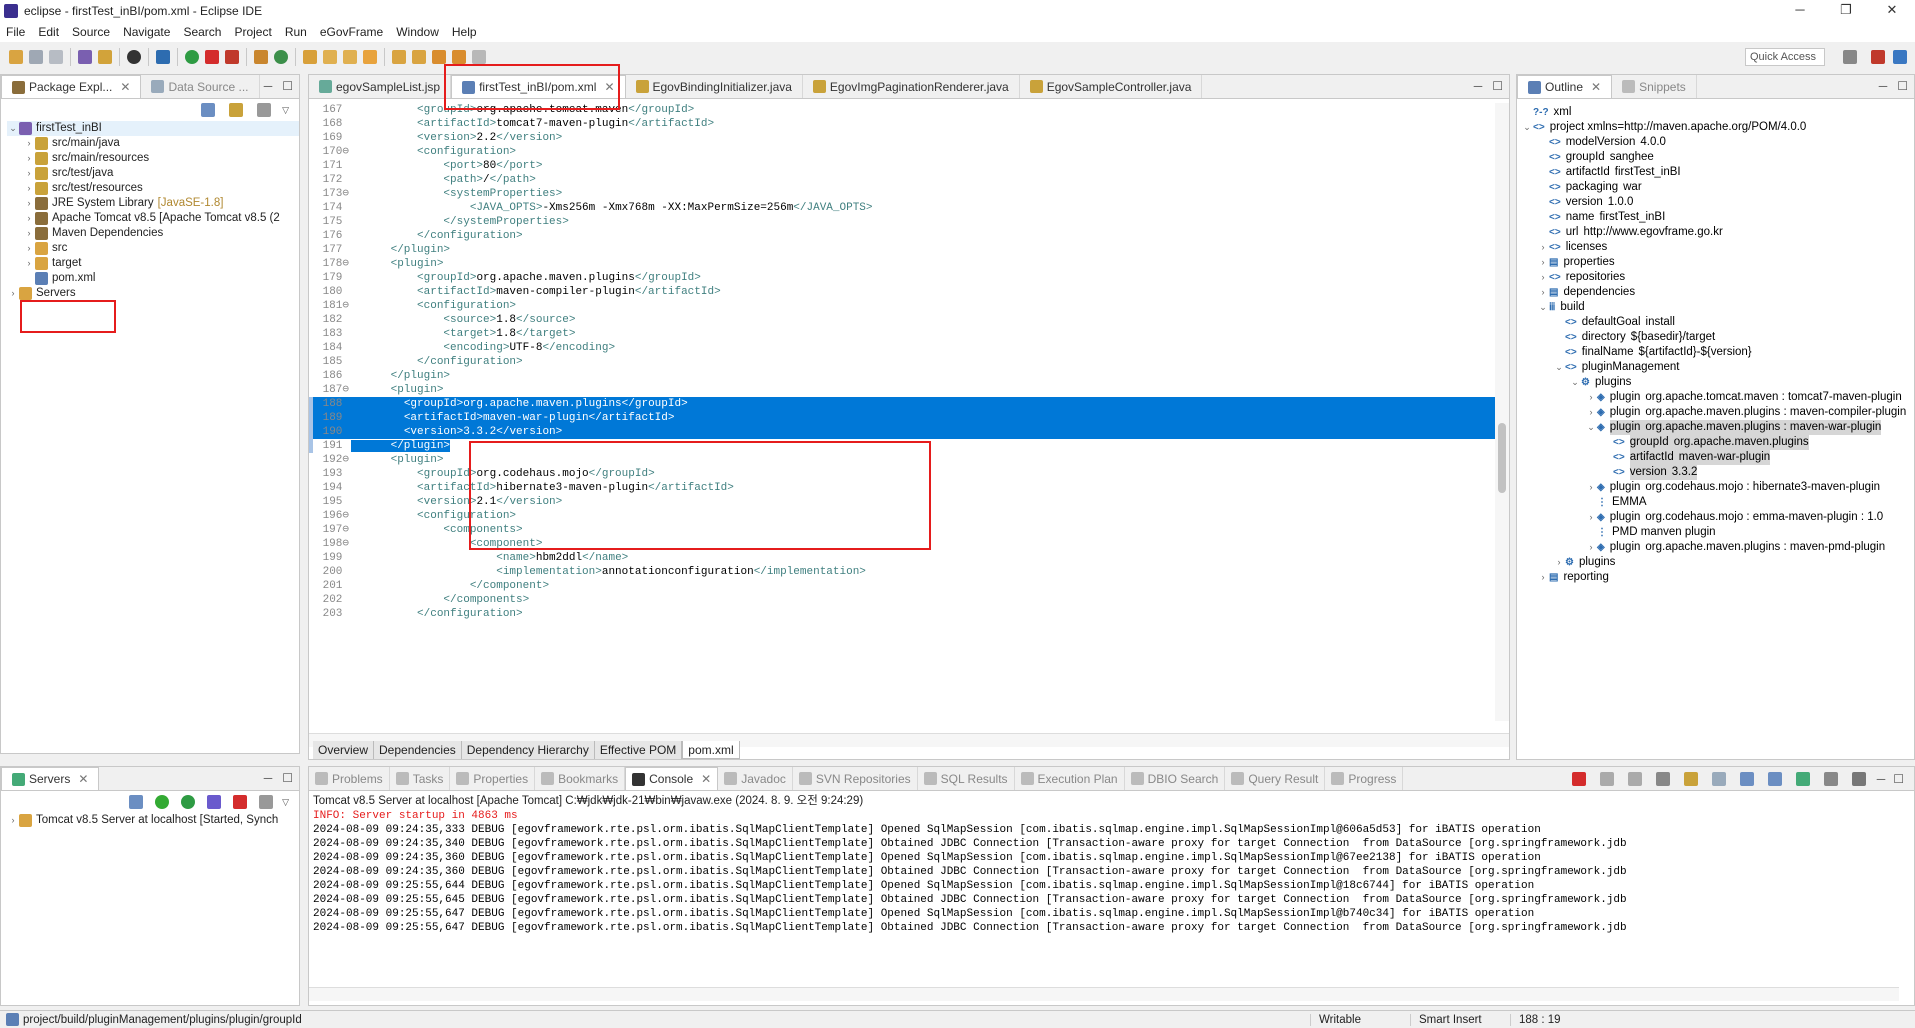 This screenshot has width=1915, height=1028. I want to click on publish-icon, so click(266, 802).